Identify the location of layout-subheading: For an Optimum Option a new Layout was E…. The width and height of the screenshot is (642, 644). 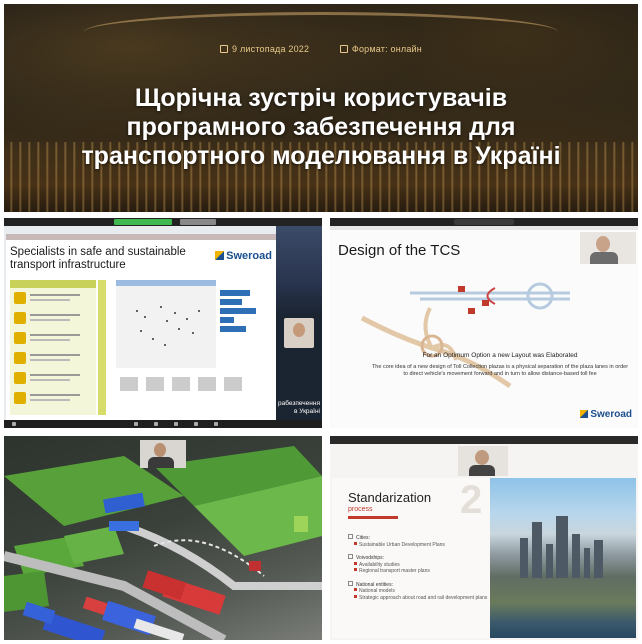
(500, 355).